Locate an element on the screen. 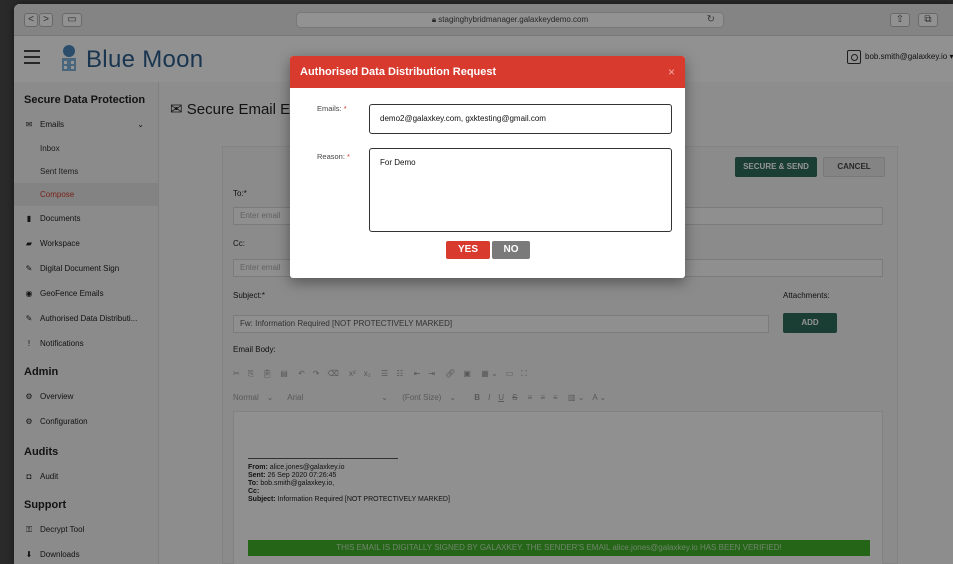  modal-title: Authorised Data Distribution Request is located at coordinates (398, 72).